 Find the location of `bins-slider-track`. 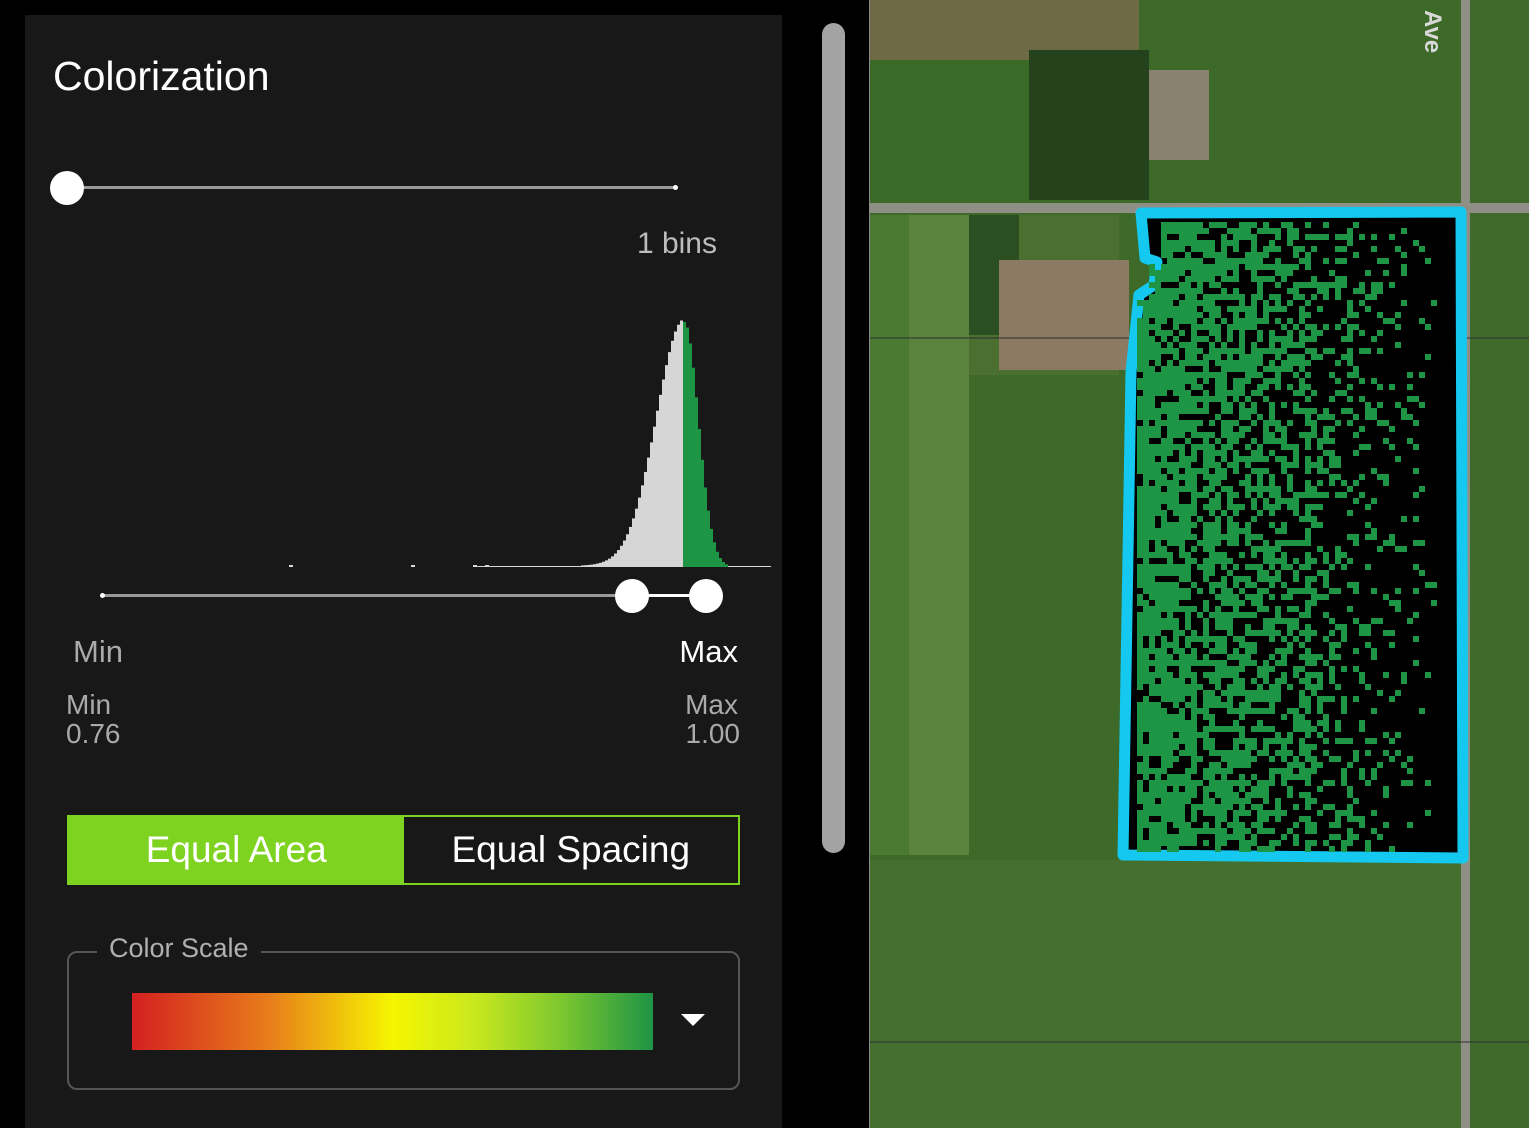

bins-slider-track is located at coordinates (372, 187).